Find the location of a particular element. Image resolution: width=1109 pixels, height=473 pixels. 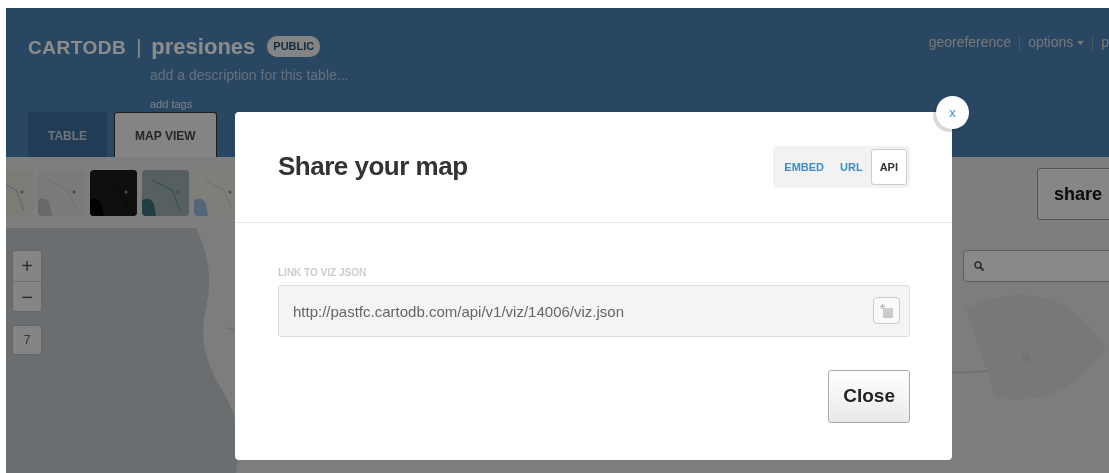

copy-button is located at coordinates (886, 310).